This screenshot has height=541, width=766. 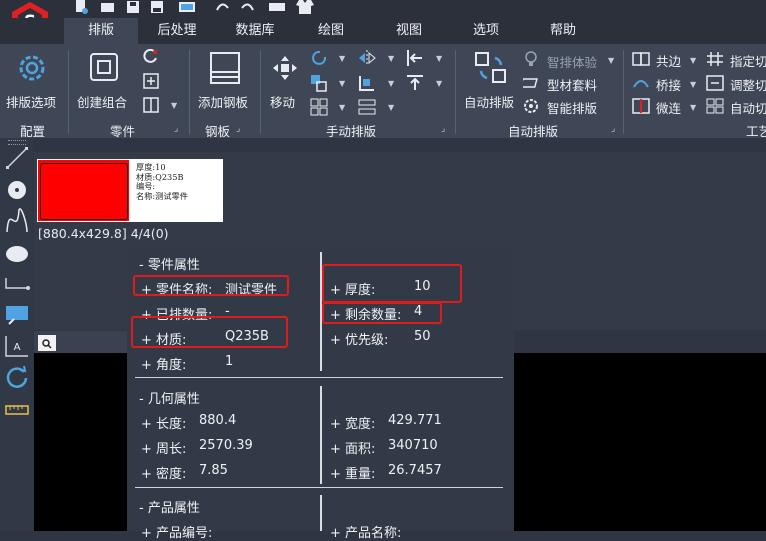 I want to click on profile-icon, so click(x=529, y=85).